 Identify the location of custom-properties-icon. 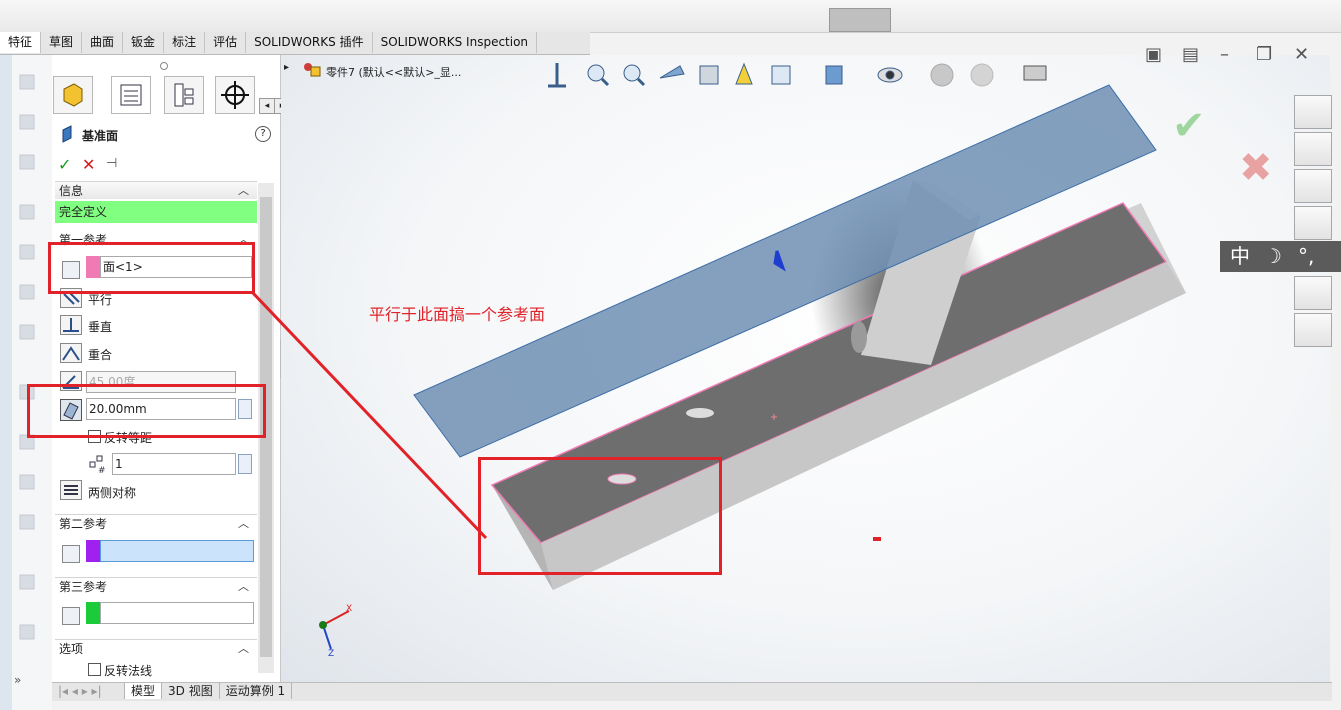
(1313, 293).